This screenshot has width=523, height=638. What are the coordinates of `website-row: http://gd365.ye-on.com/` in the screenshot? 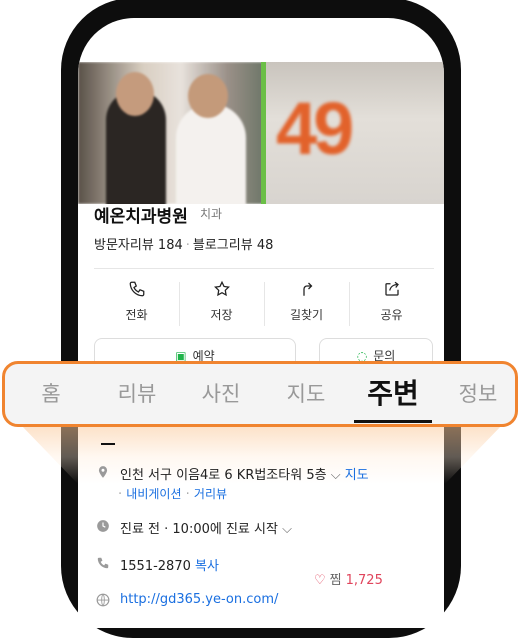 It's located at (199, 599).